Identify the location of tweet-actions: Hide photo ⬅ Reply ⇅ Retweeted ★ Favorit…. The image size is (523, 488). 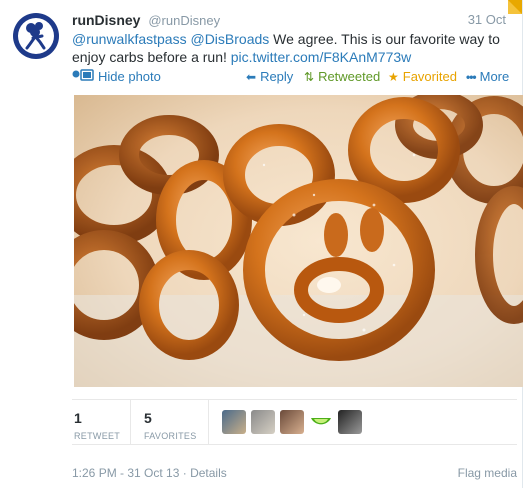
(294, 77).